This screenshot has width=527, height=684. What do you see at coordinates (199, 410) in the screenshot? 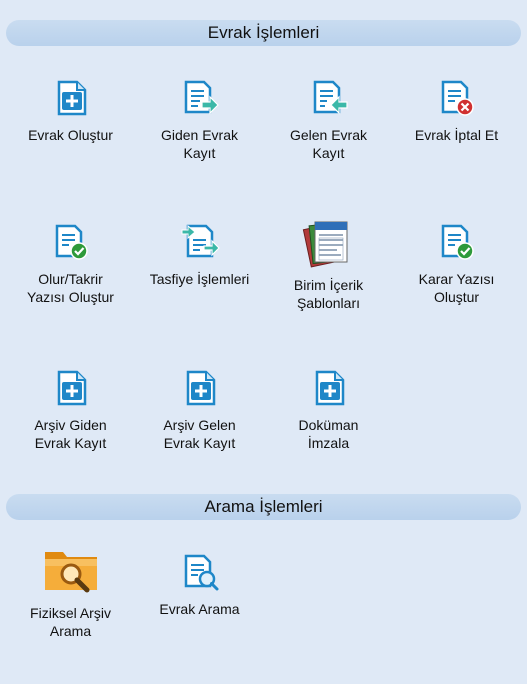
I see `tile-arsiv-gelen-evrak-kayit: Arşiv Gelen Evrak Kayıt` at bounding box center [199, 410].